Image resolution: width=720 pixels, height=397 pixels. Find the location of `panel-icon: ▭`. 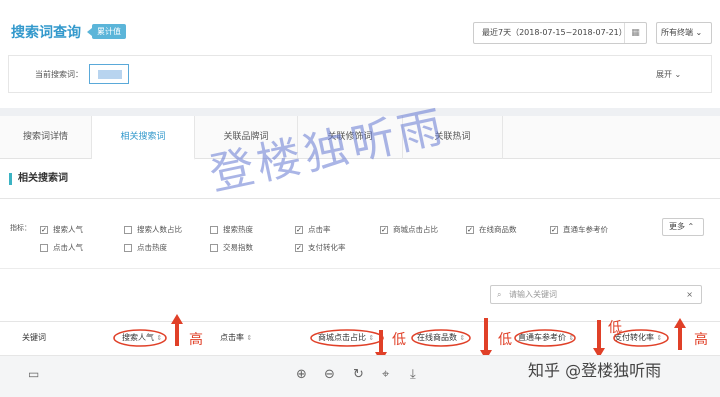

panel-icon: ▭ is located at coordinates (33, 374).